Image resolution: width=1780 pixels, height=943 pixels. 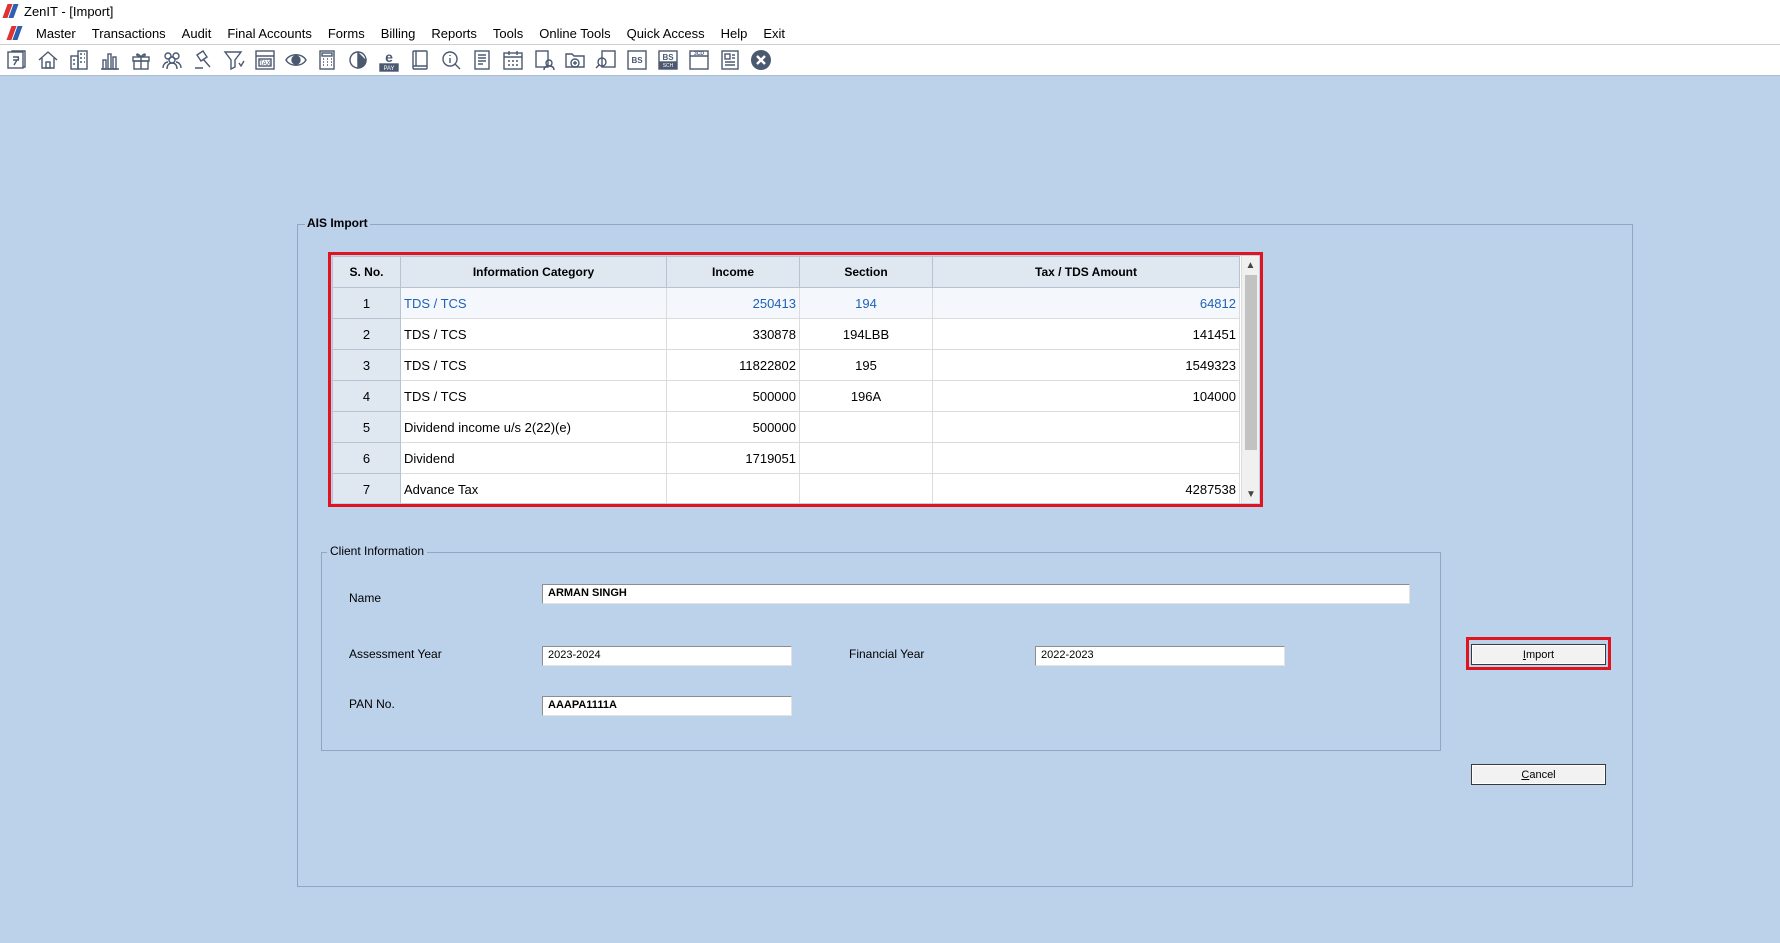 What do you see at coordinates (346, 33) in the screenshot?
I see `menu-forms: Forms` at bounding box center [346, 33].